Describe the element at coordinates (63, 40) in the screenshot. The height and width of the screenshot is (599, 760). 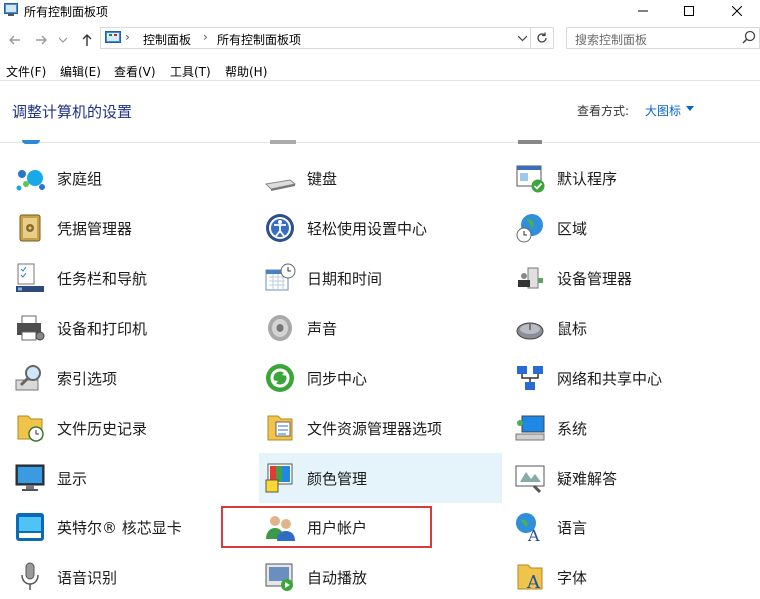
I see `recent-locations-button` at that location.